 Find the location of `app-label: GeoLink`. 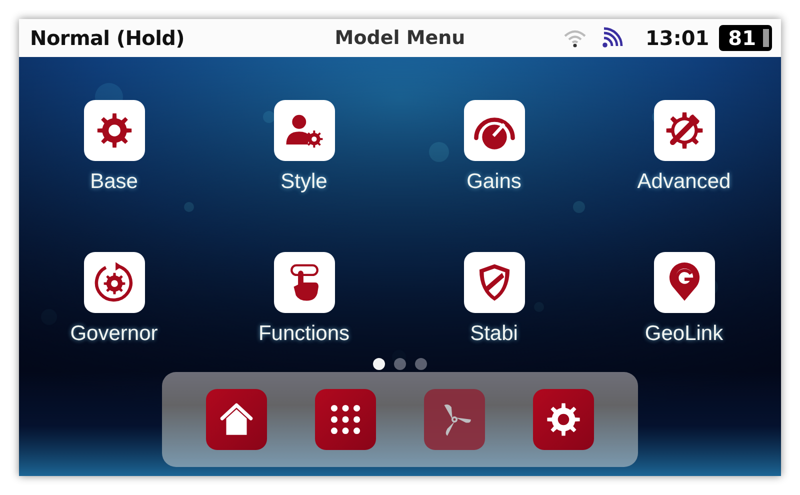

app-label: GeoLink is located at coordinates (684, 334).